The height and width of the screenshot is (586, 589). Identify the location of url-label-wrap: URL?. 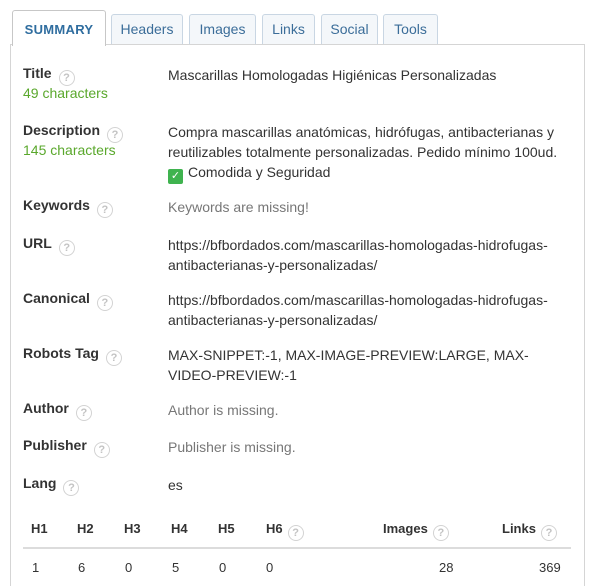
(49, 245).